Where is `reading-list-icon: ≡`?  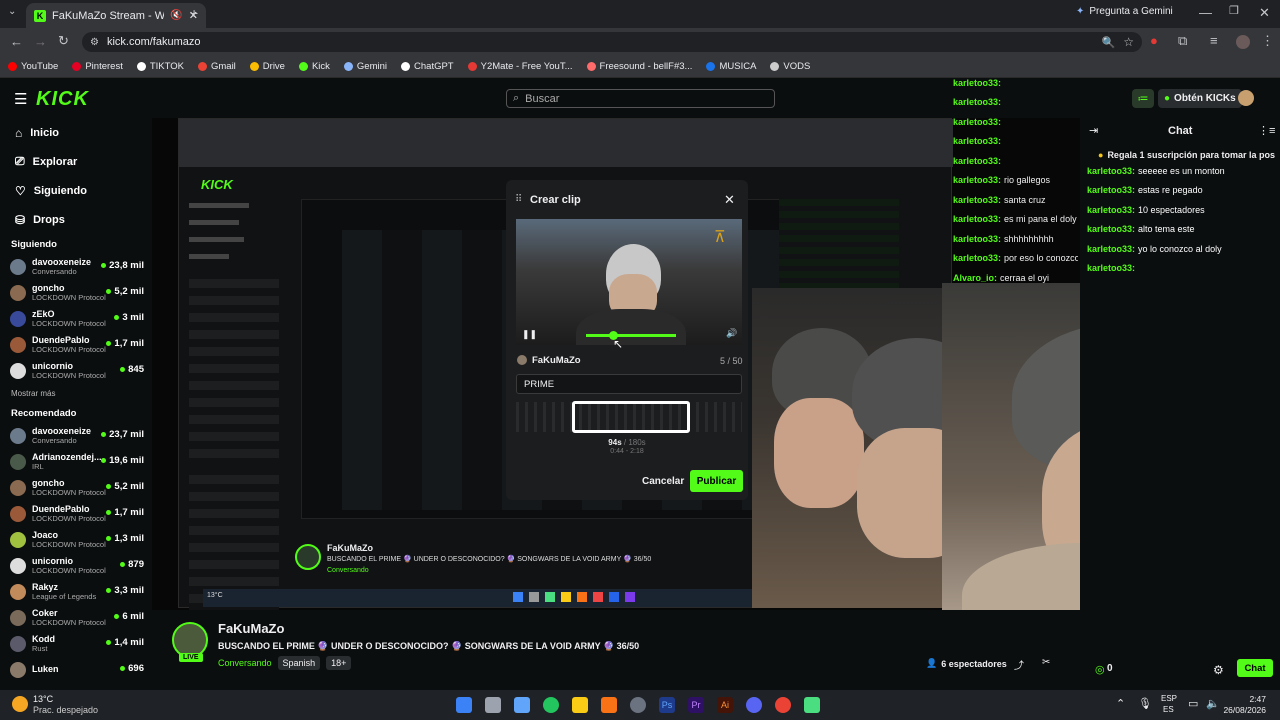 reading-list-icon: ≡ is located at coordinates (1214, 40).